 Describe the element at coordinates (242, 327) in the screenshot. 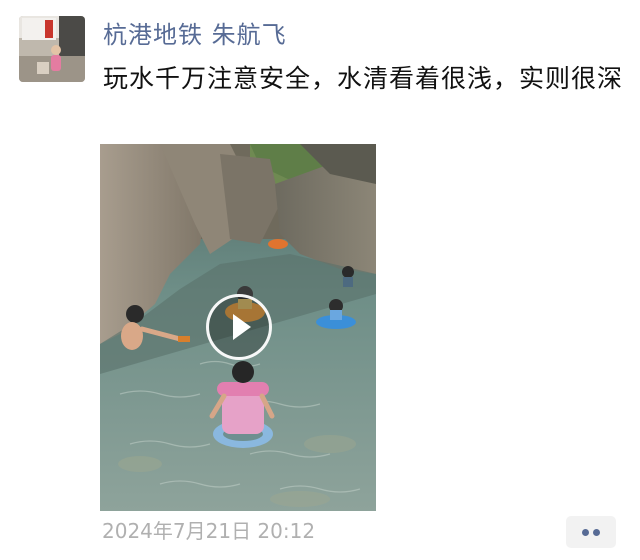

I see `play-icon` at that location.